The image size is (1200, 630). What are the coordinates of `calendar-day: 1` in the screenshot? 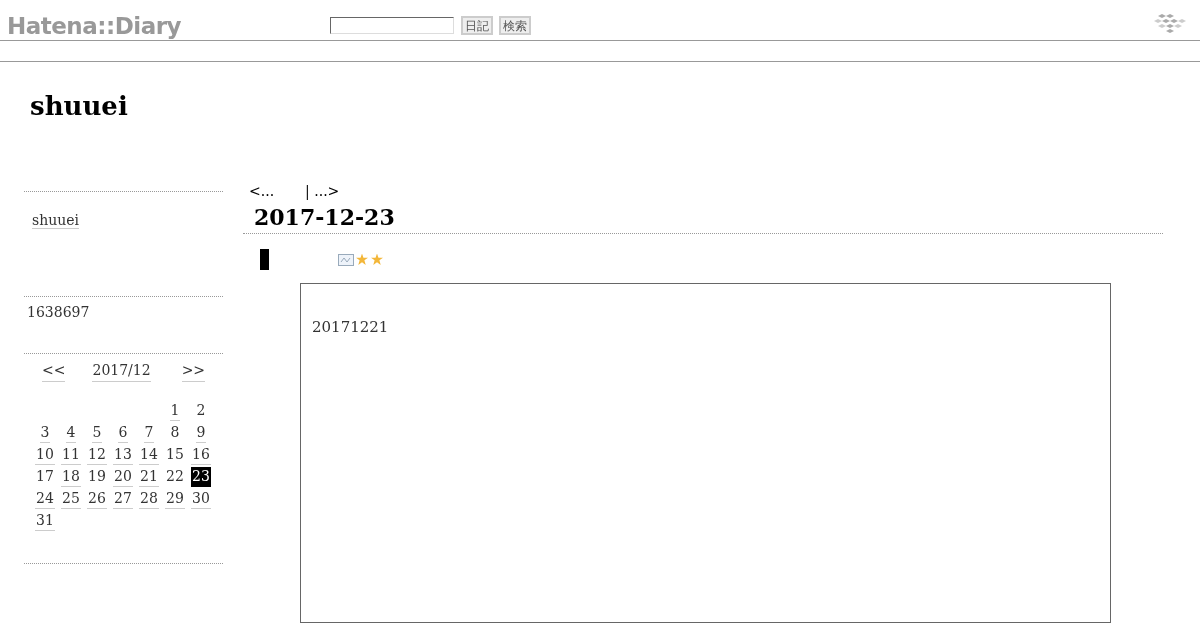 It's located at (175, 411).